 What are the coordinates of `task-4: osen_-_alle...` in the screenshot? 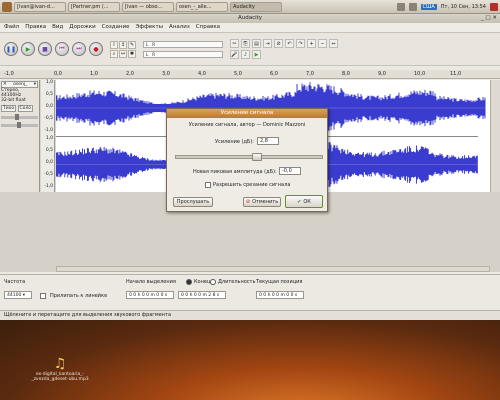 It's located at (202, 6).